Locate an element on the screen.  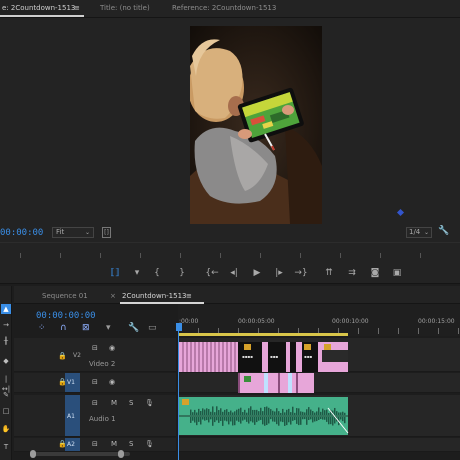
source-label-a1: A1 is located at coordinates (71, 416).